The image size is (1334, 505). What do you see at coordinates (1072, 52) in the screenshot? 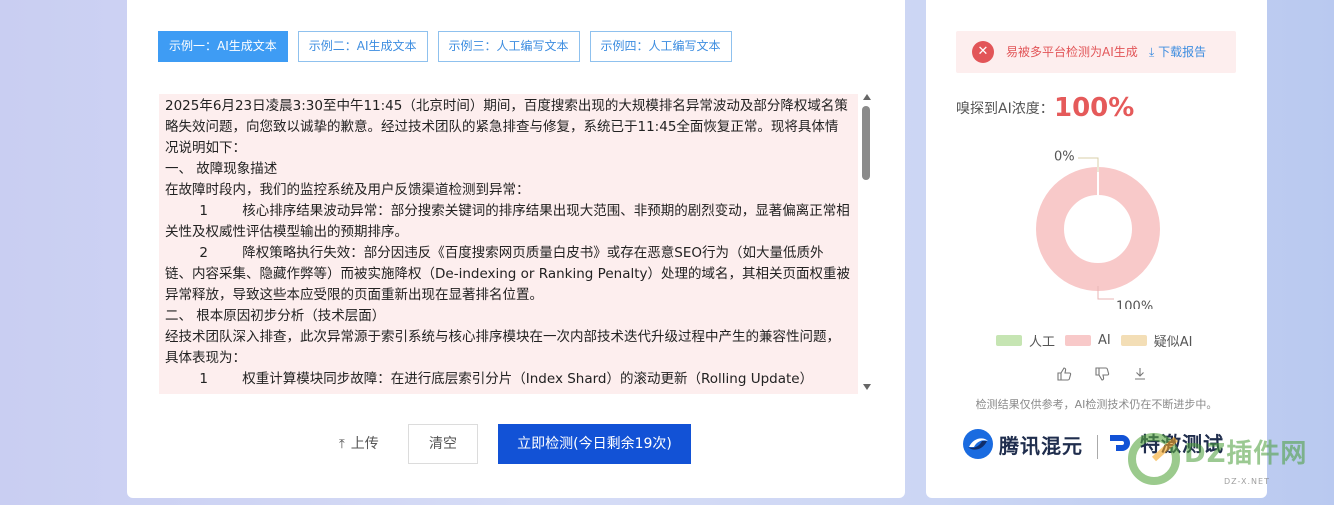
I see `alert-text: 易被多平台检测为AI生成` at bounding box center [1072, 52].